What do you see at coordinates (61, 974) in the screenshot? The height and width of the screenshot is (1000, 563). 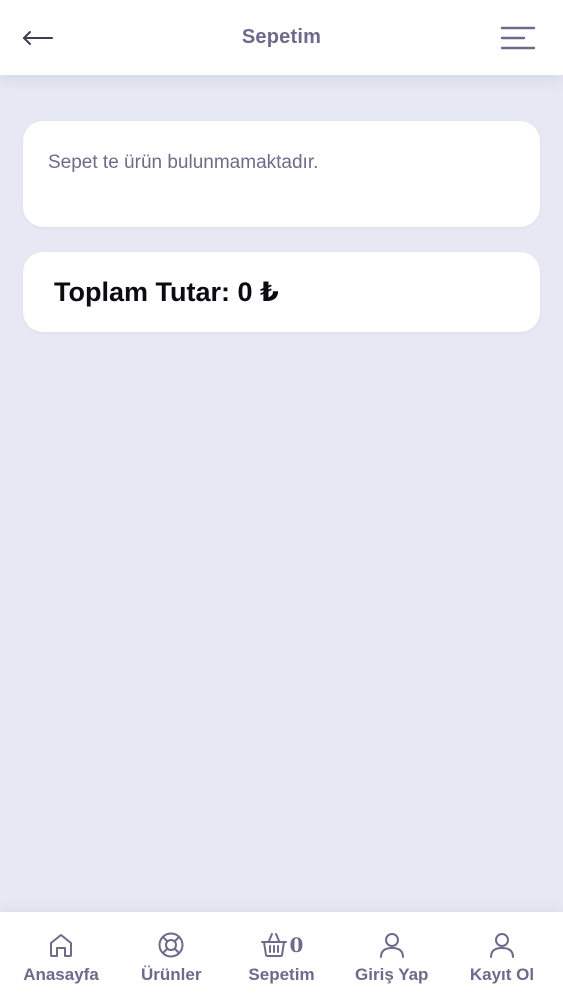 I see `nav-label-home: Anasayfa` at bounding box center [61, 974].